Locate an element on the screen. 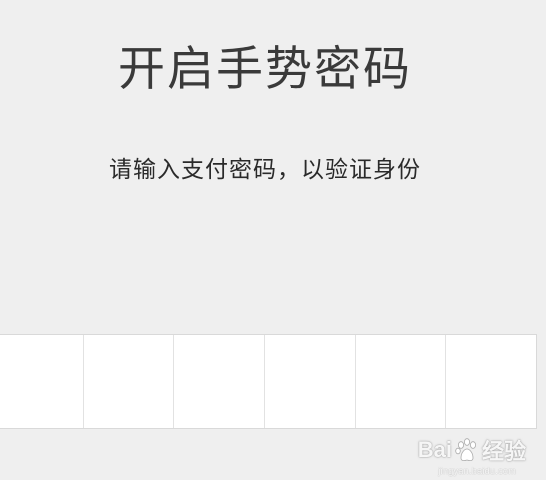  watermark-url: jingyan.baidu.com is located at coordinates (477, 471).